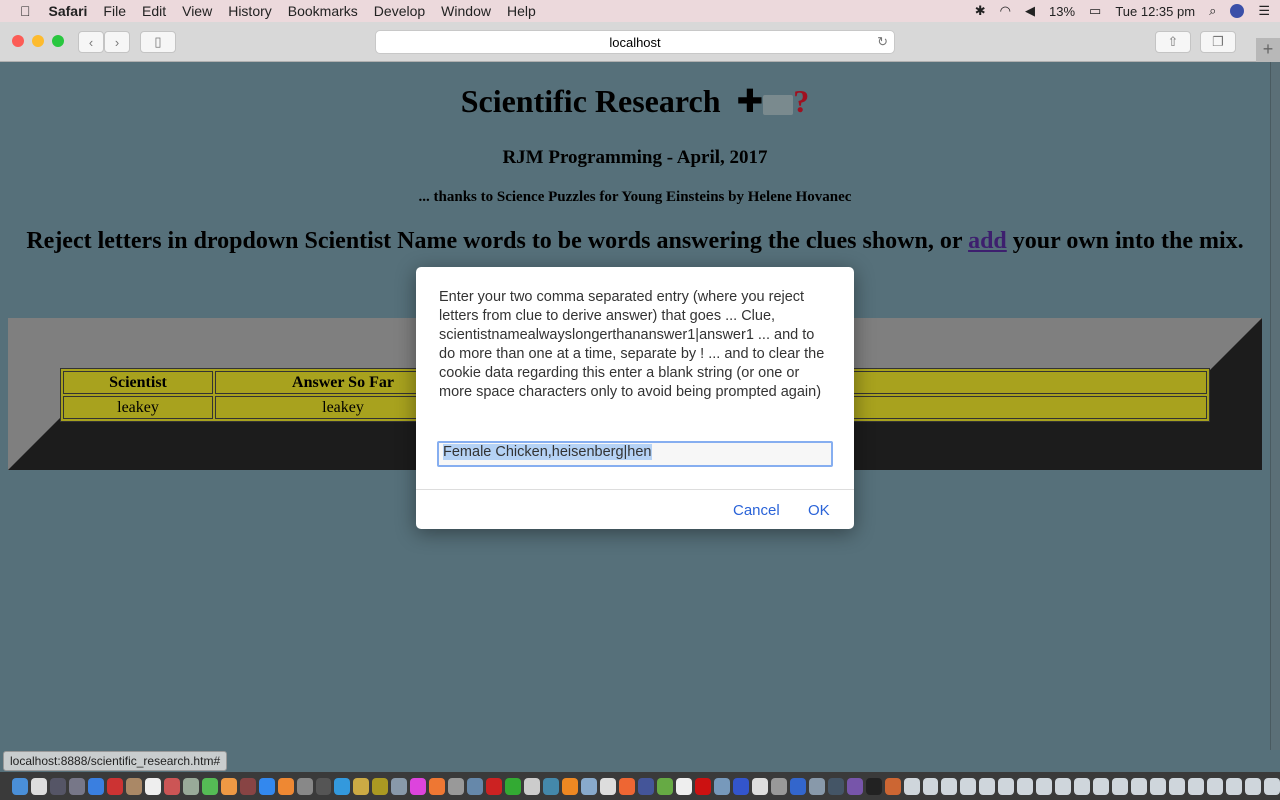  What do you see at coordinates (1268, 50) in the screenshot?
I see `new-tab-button: +` at bounding box center [1268, 50].